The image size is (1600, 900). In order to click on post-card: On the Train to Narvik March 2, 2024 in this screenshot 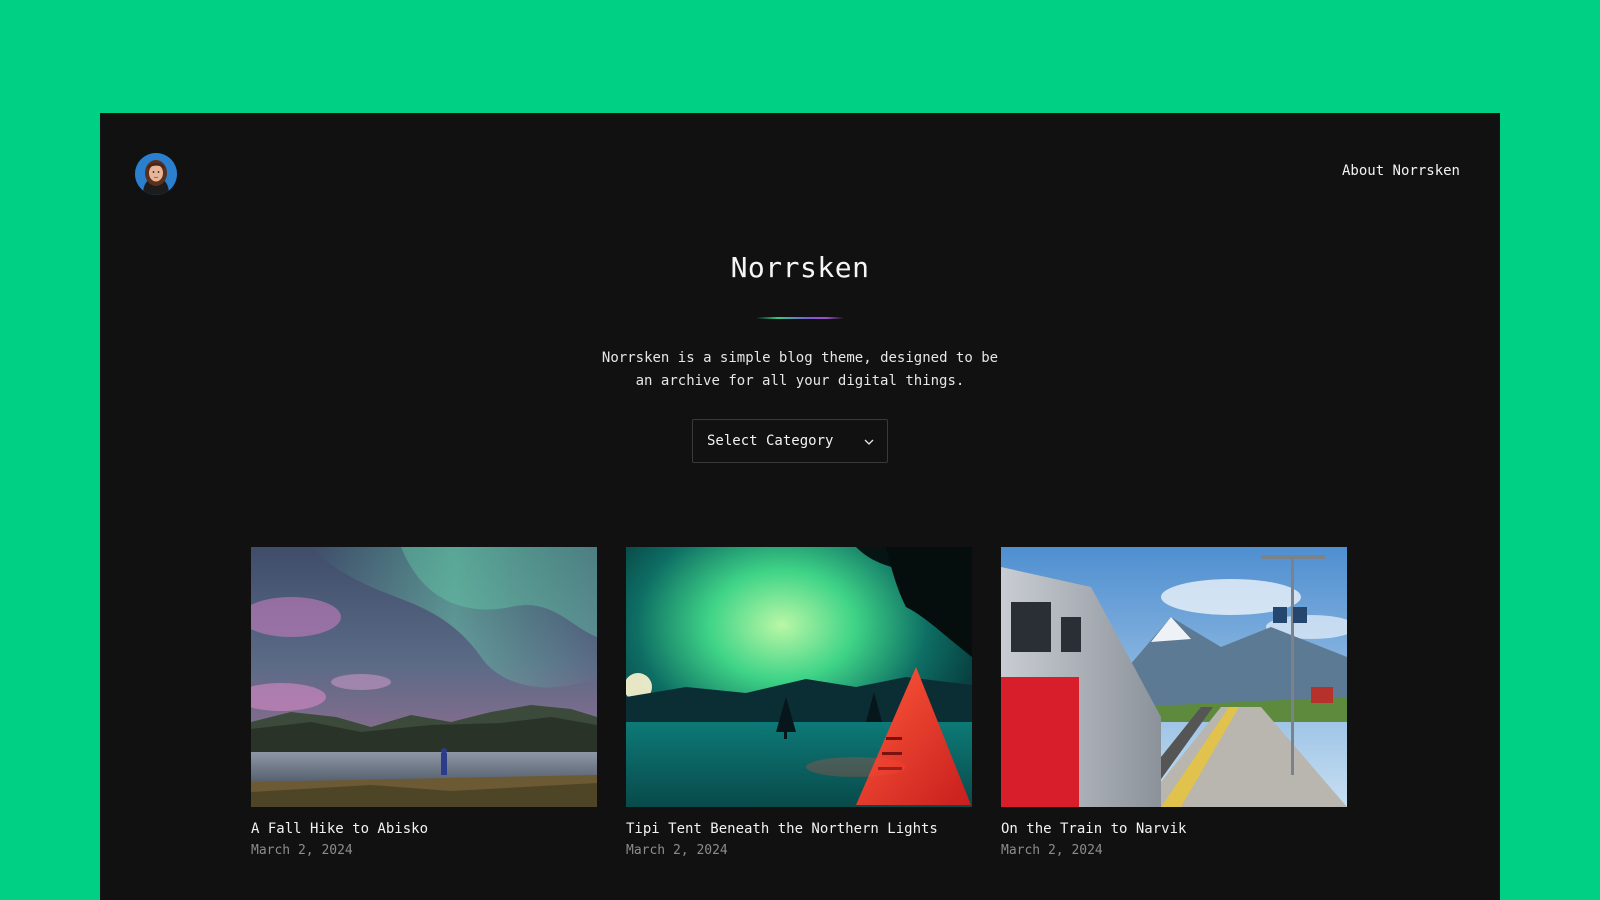, I will do `click(1174, 702)`.